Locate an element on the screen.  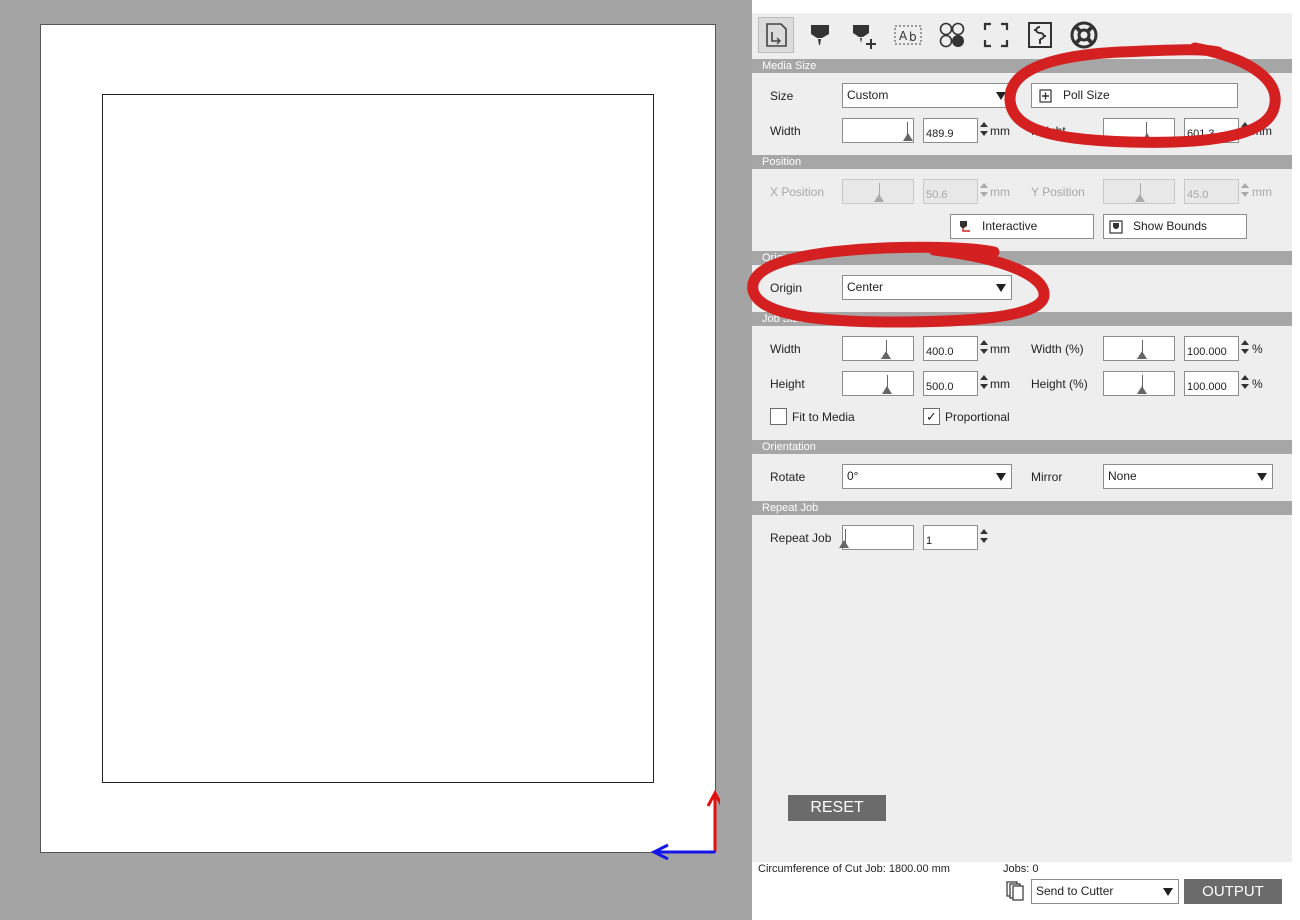
job-height-pct-input: 100.000 is located at coordinates (1211, 383).